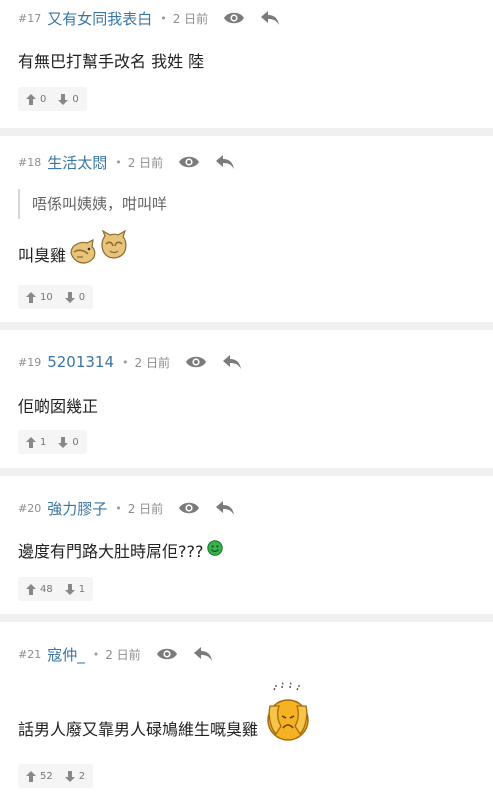  Describe the element at coordinates (30, 18) in the screenshot. I see `post-number: #17` at that location.